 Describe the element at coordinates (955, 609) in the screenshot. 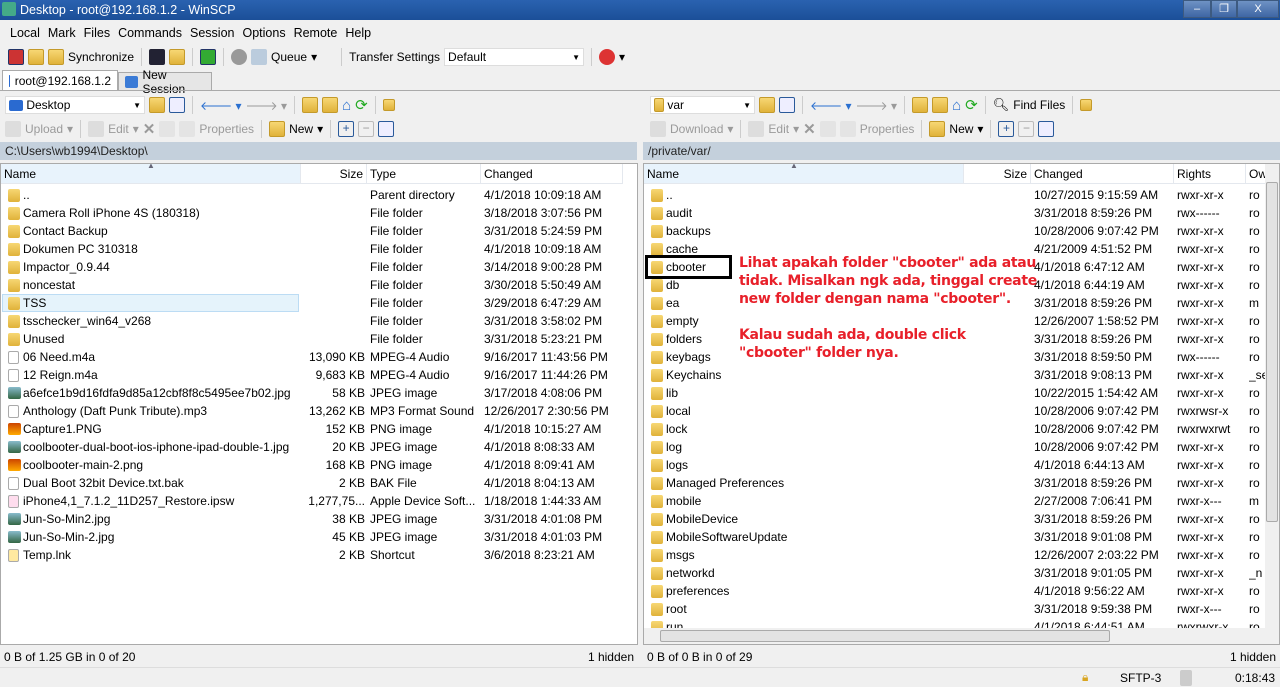

I see `file-row: root 3/31/2018 9:59:38 PM rwxr-x--- ro` at that location.